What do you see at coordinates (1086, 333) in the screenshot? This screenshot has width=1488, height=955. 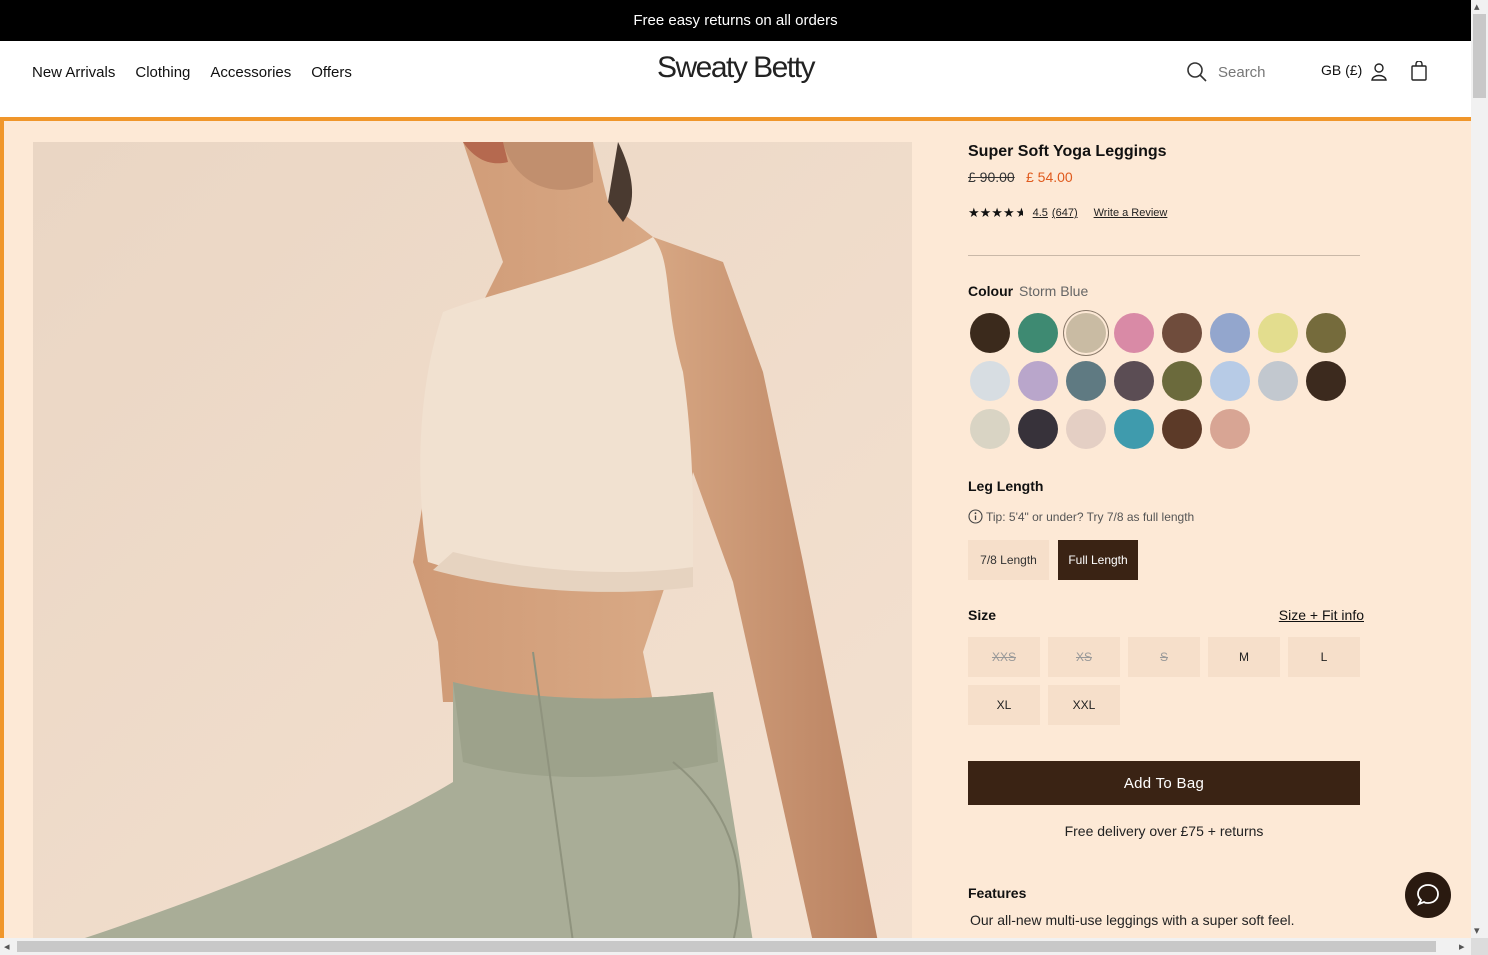 I see `colour-swatch-stone` at bounding box center [1086, 333].